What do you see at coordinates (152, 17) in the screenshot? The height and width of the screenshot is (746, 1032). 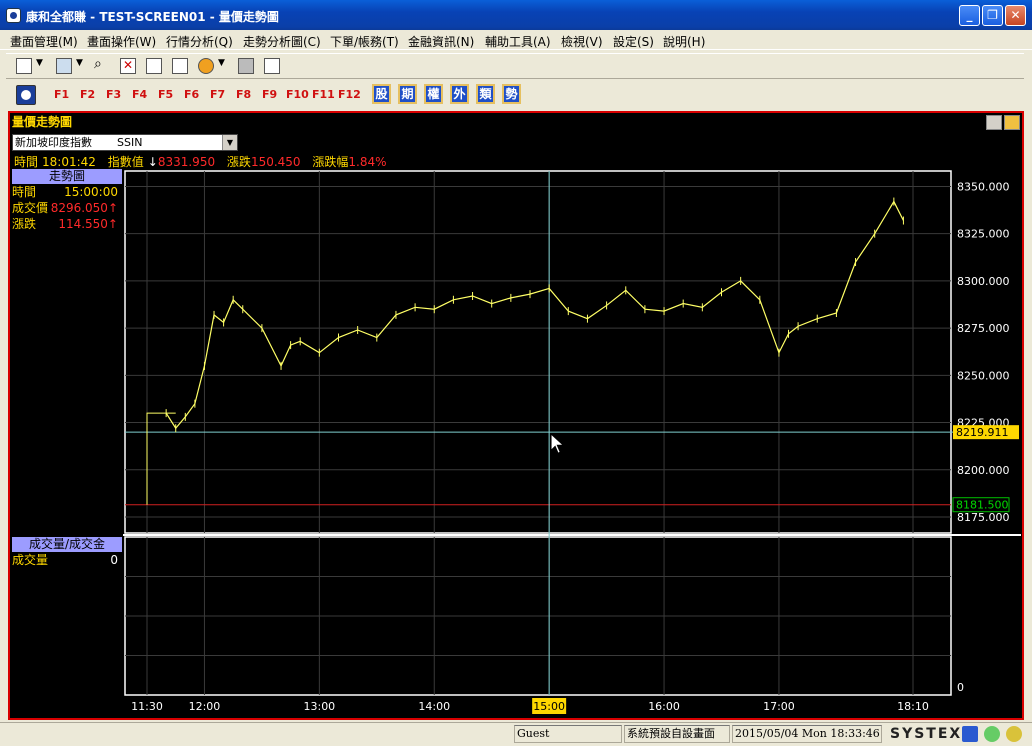 I see `window-title: 康和全都賺 - TEST-SCREEN01 - 量價走勢圖` at bounding box center [152, 17].